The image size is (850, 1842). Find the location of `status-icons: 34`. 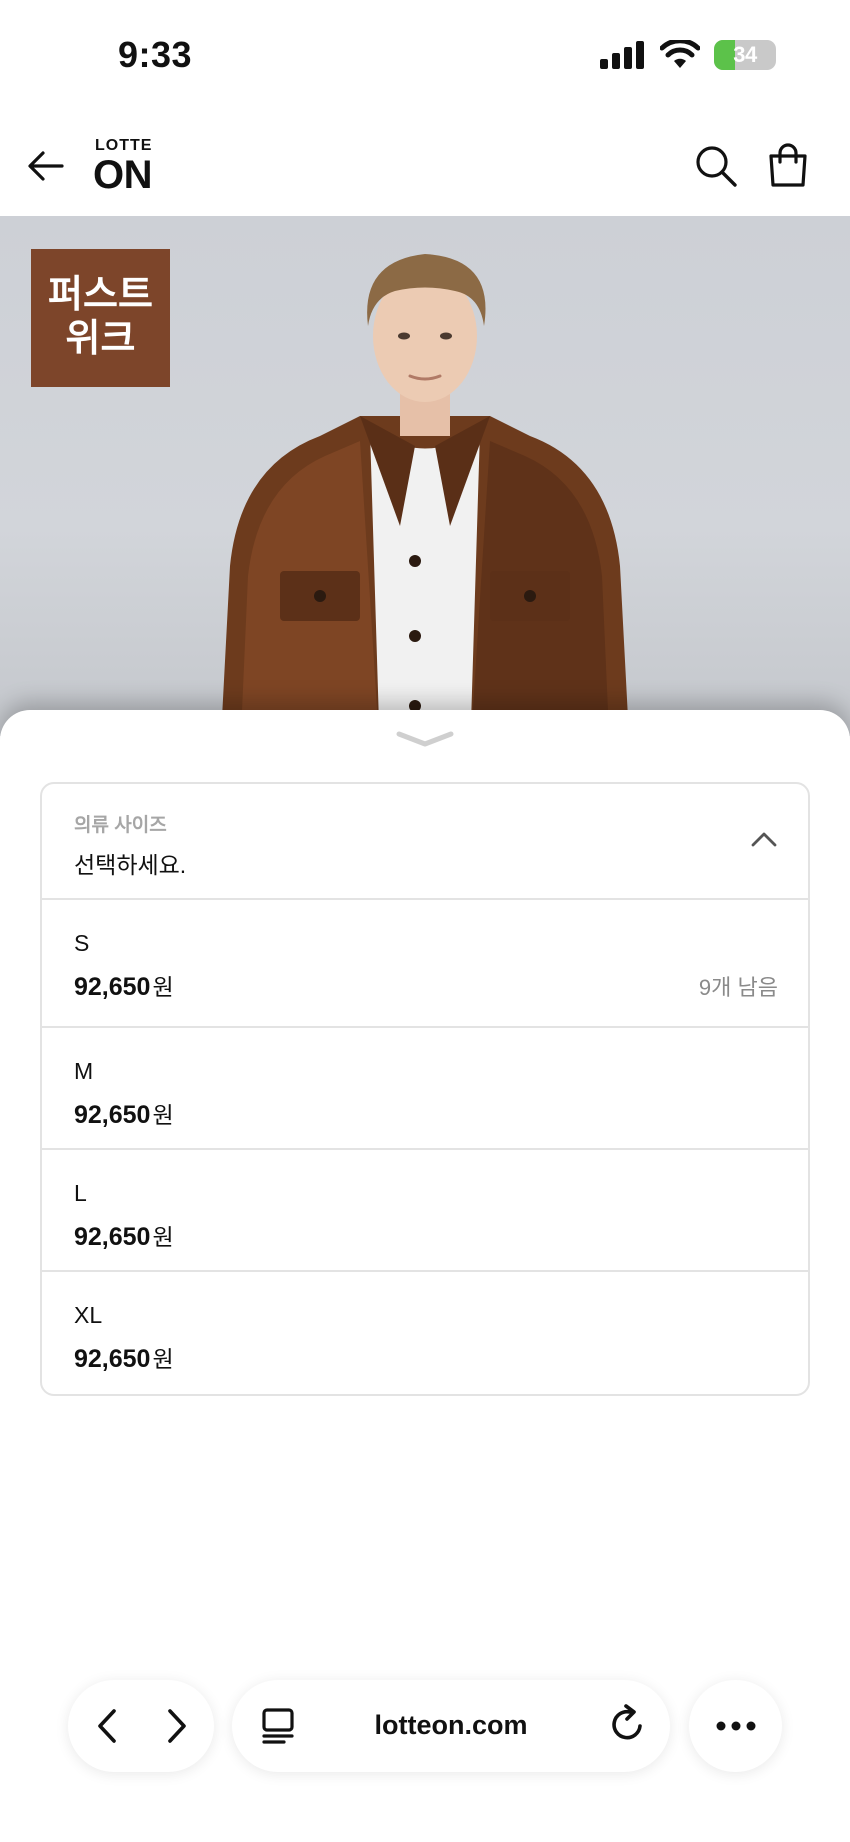

status-icons: 34 is located at coordinates (688, 55).